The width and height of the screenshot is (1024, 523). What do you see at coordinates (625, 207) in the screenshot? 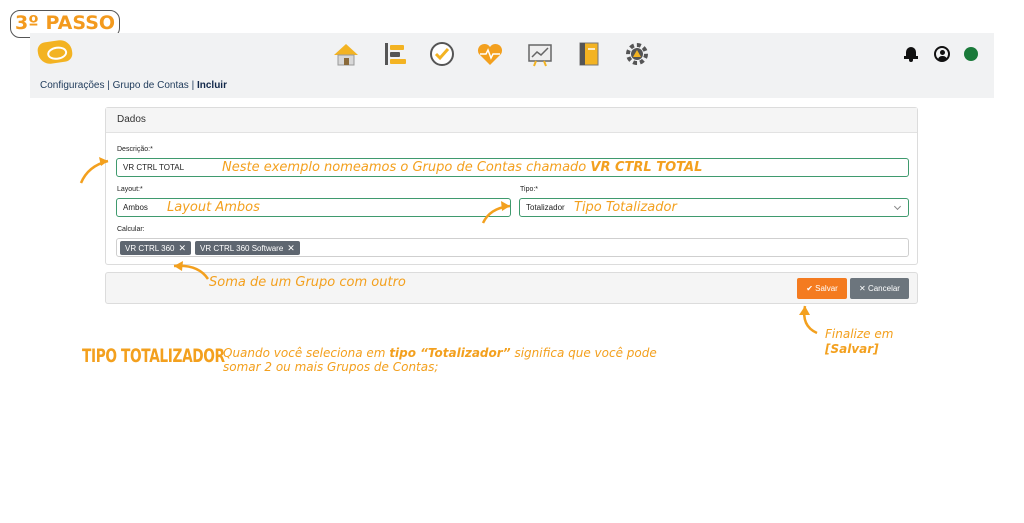
I see `tipo-annotation: Tipo Totalizador` at bounding box center [625, 207].